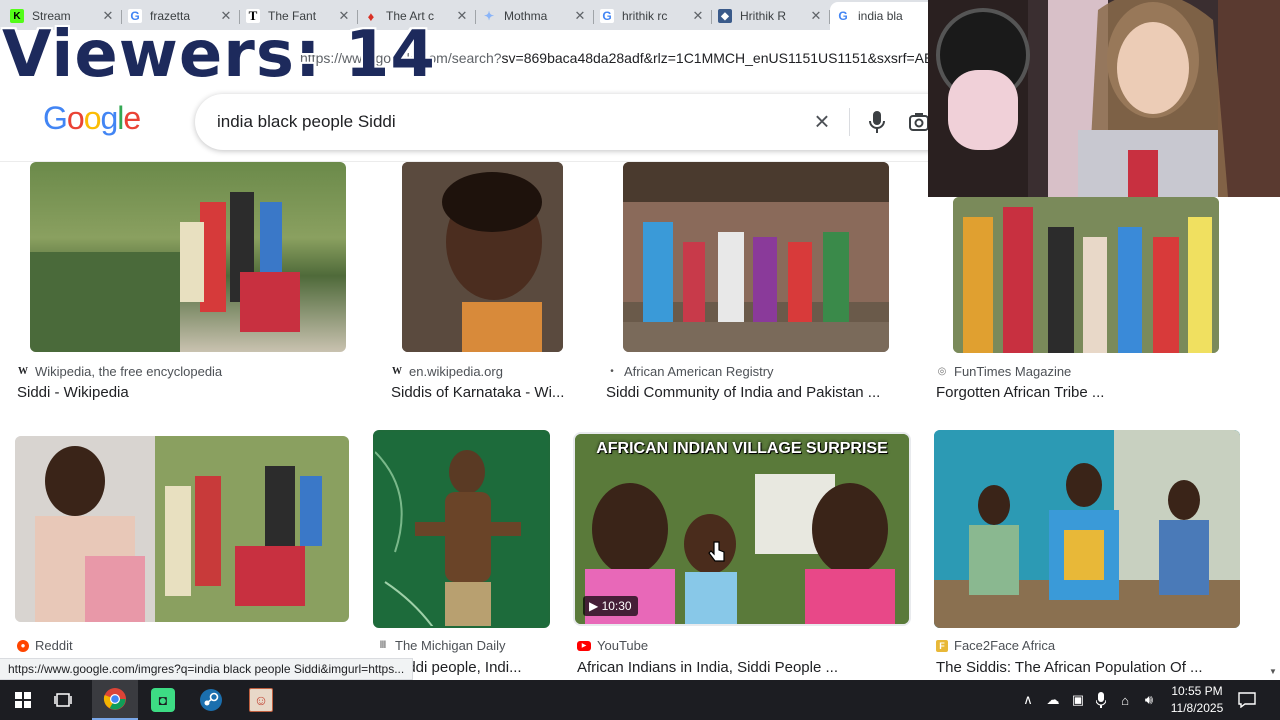 This screenshot has height=720, width=1280. What do you see at coordinates (725, 16) in the screenshot?
I see `site-diamond-icon: ◆` at bounding box center [725, 16].